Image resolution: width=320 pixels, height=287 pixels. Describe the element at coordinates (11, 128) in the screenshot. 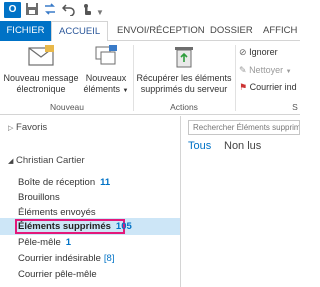

I see `chevron-right-icon: ▷` at that location.